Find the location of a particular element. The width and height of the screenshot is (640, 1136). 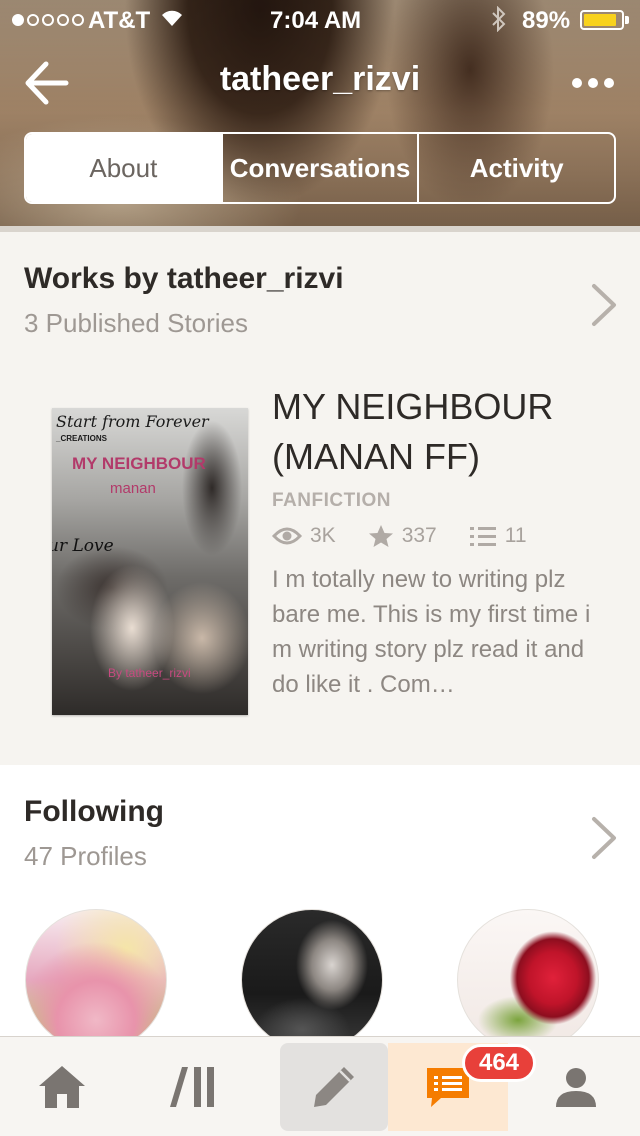

home-icon is located at coordinates (62, 1087).